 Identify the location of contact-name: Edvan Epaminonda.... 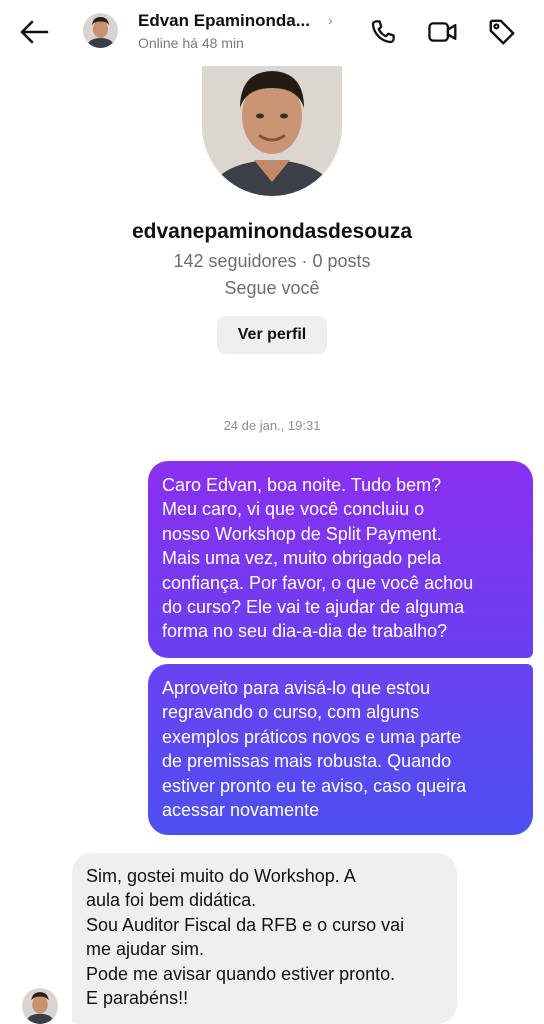
(224, 21).